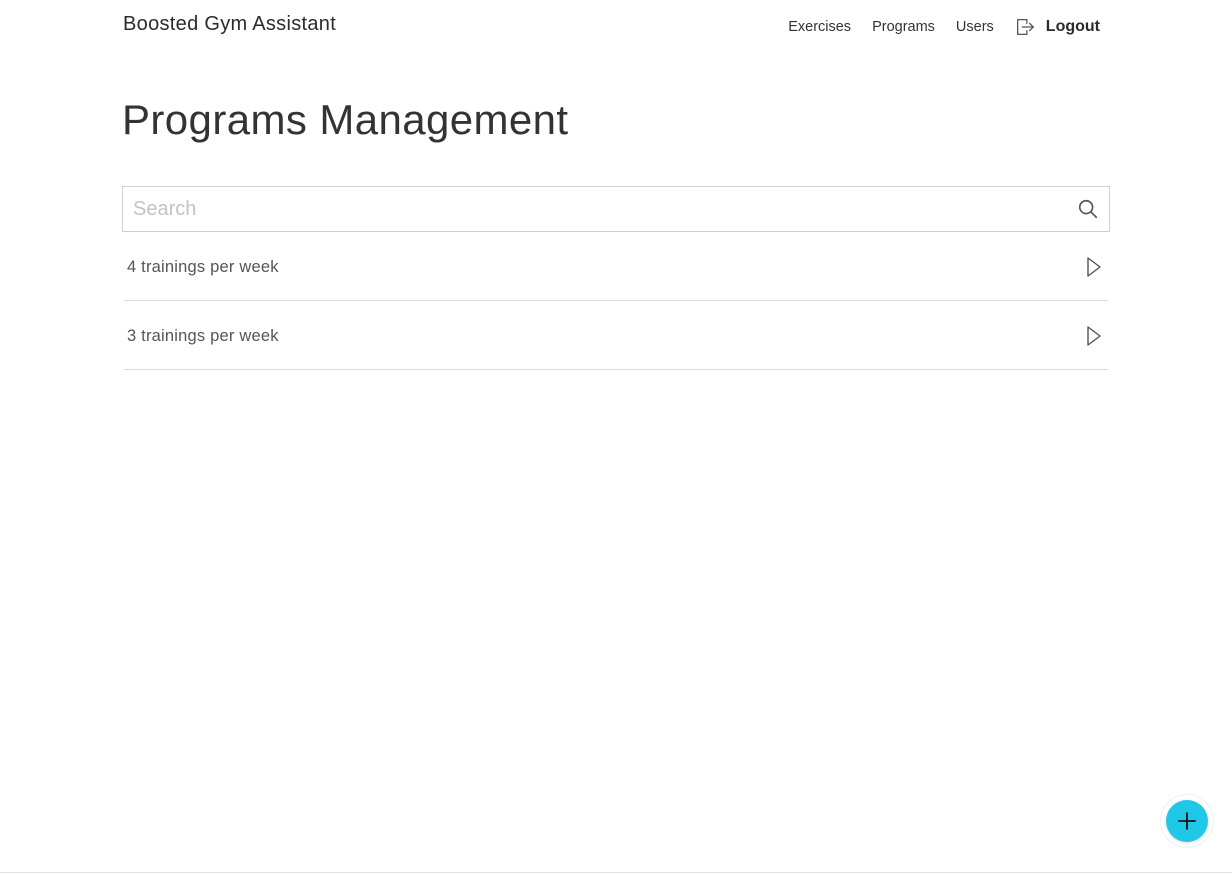 This screenshot has width=1232, height=874. Describe the element at coordinates (616, 335) in the screenshot. I see `program-list-item: 3 trainings per week` at that location.